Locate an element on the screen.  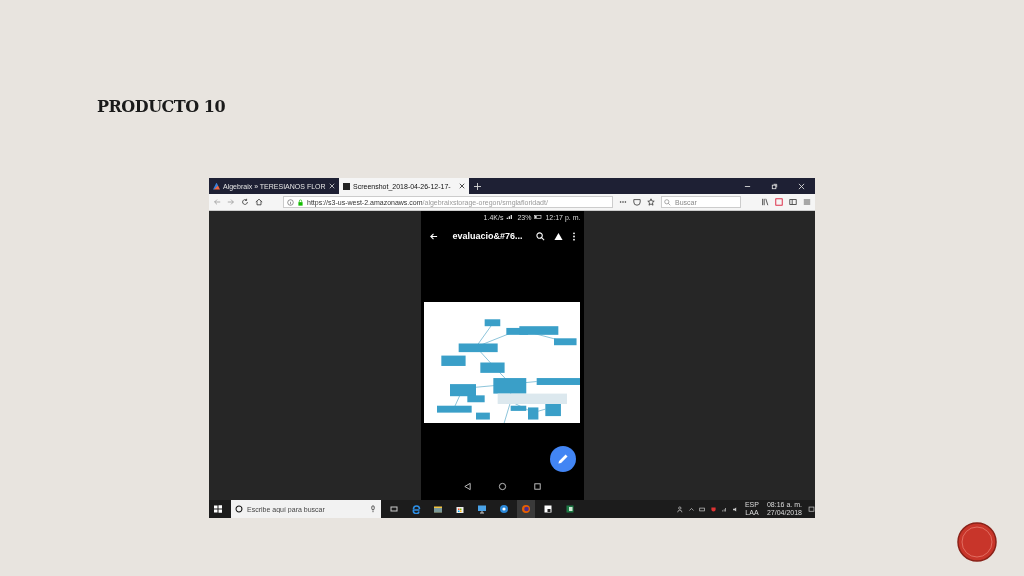
more-icon is located at coordinates (573, 236).